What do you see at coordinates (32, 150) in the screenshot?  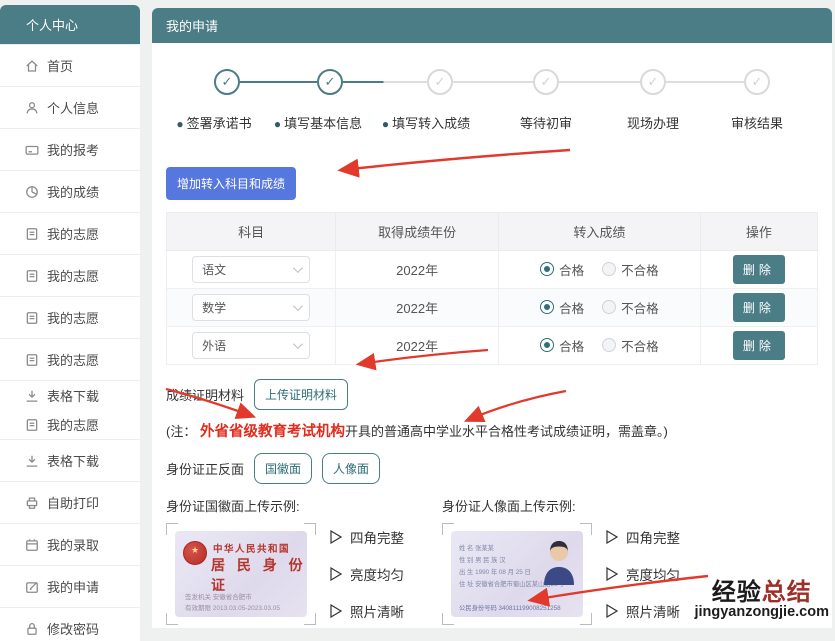 I see `card-icon` at bounding box center [32, 150].